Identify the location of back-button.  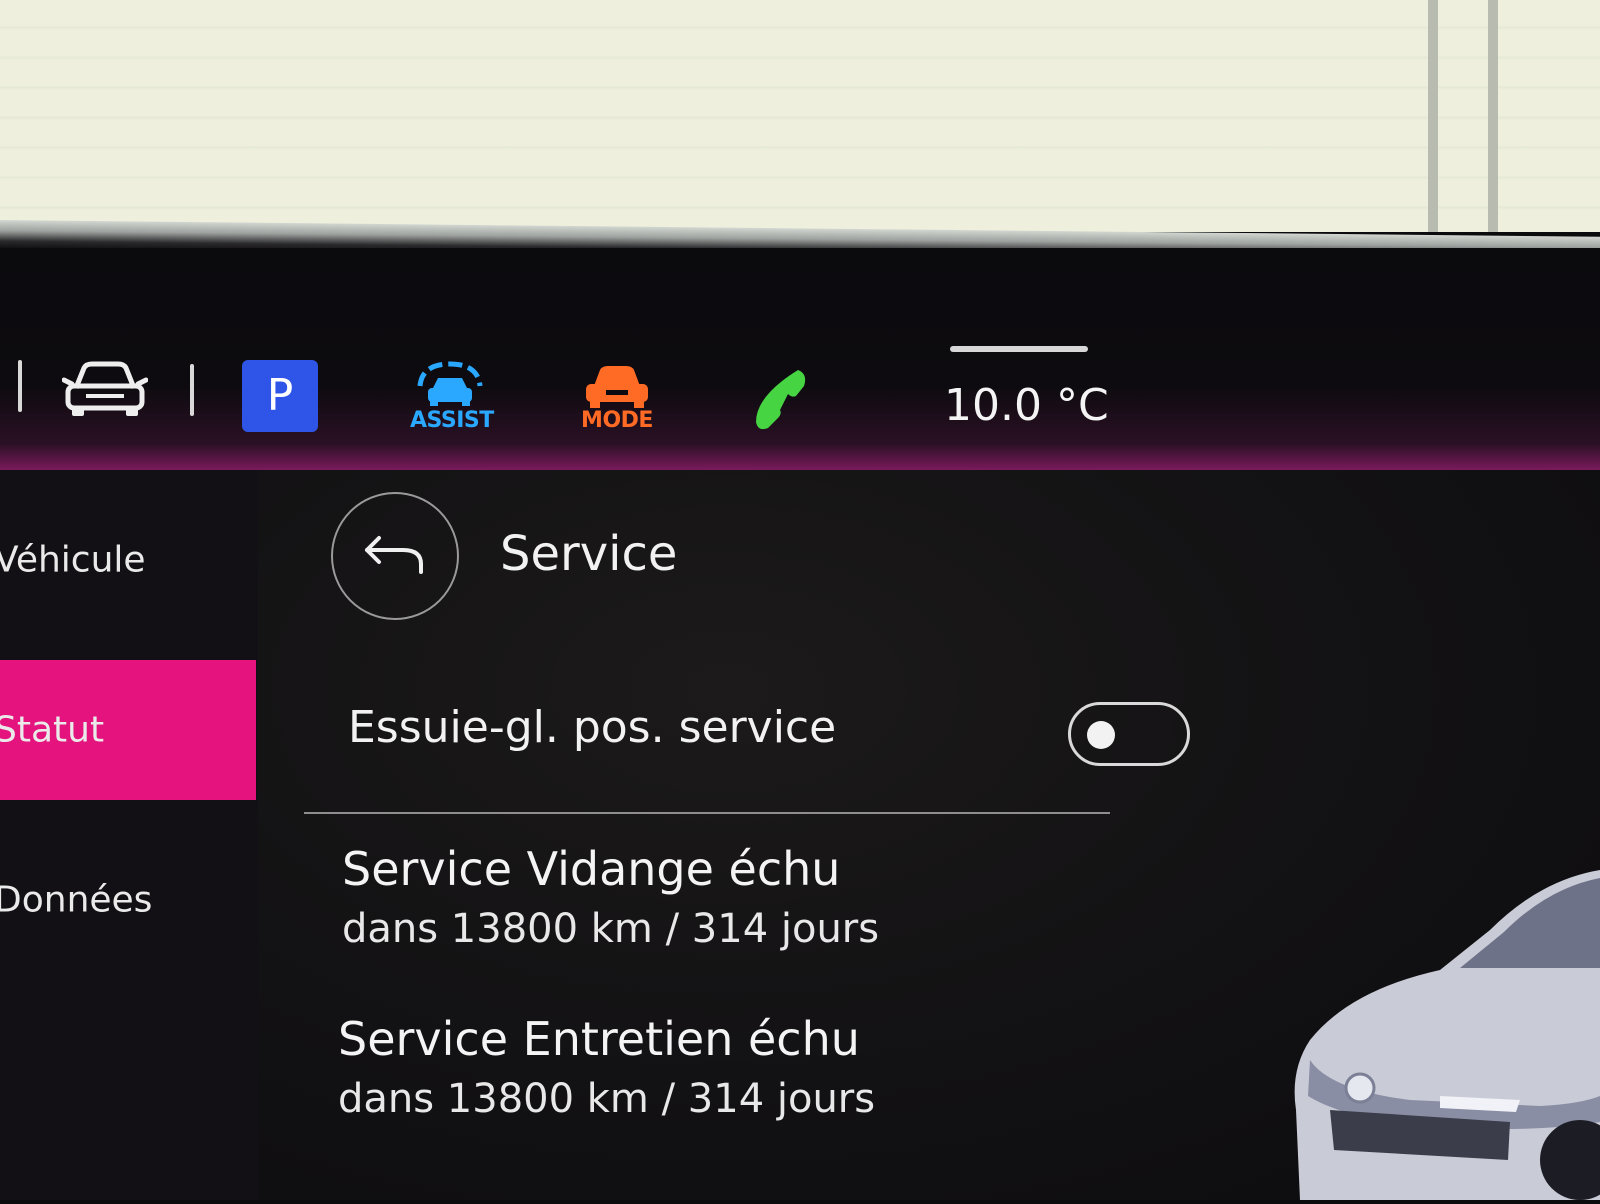
(395, 556).